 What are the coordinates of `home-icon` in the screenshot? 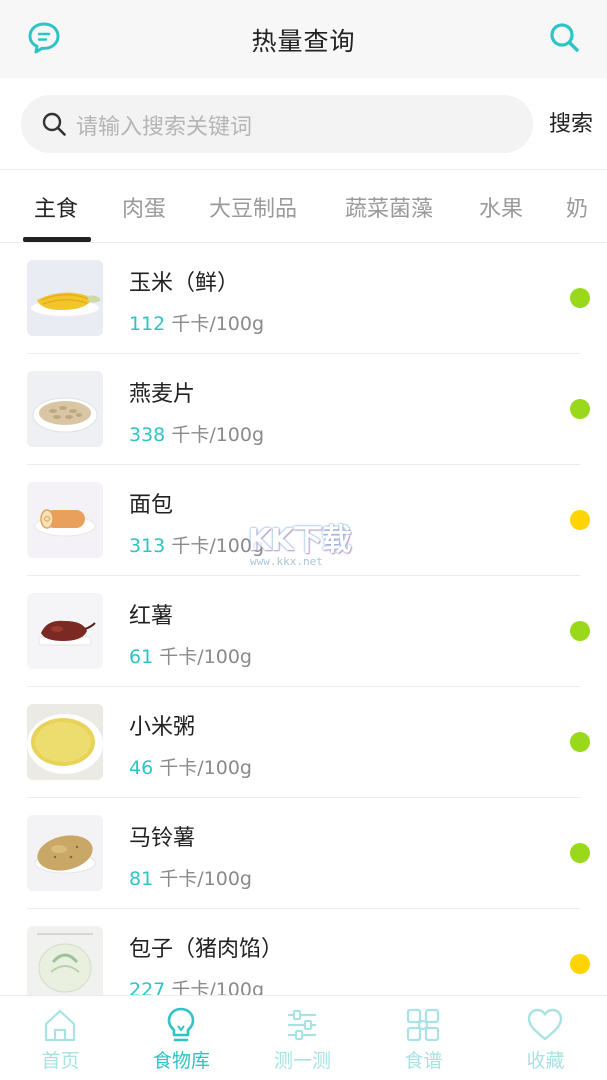 It's located at (60, 1025).